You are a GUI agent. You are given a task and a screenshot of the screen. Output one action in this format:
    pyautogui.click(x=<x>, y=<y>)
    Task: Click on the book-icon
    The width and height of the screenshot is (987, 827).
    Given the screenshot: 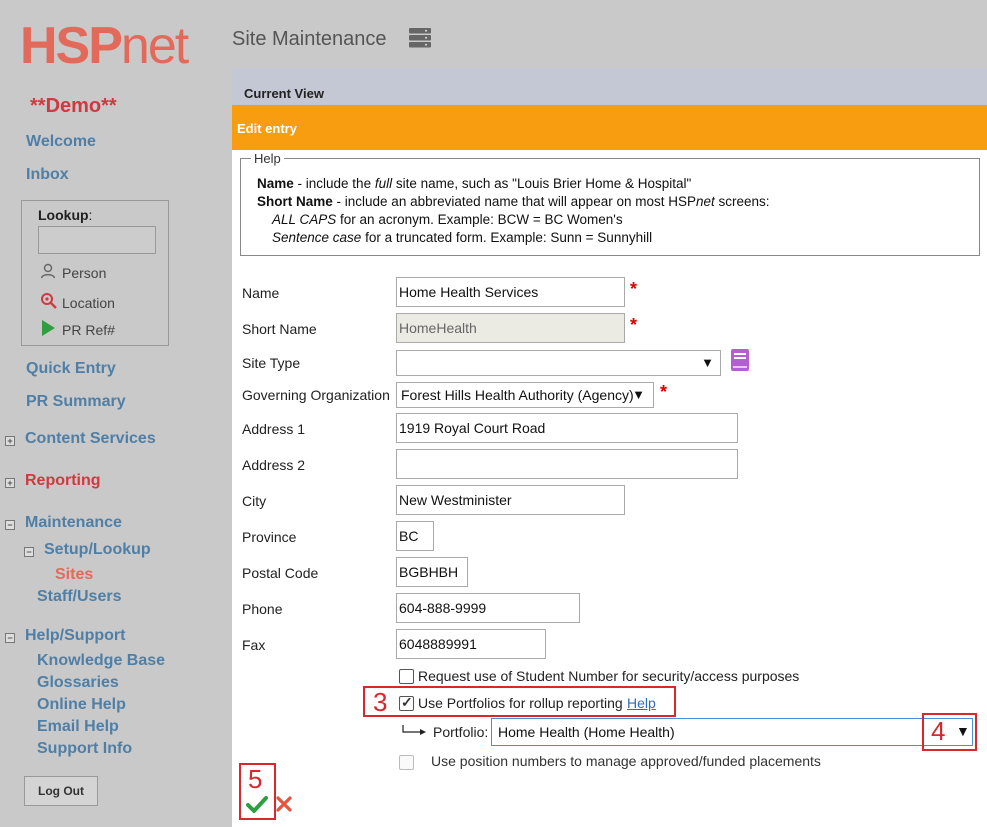 What is the action you would take?
    pyautogui.click(x=740, y=360)
    